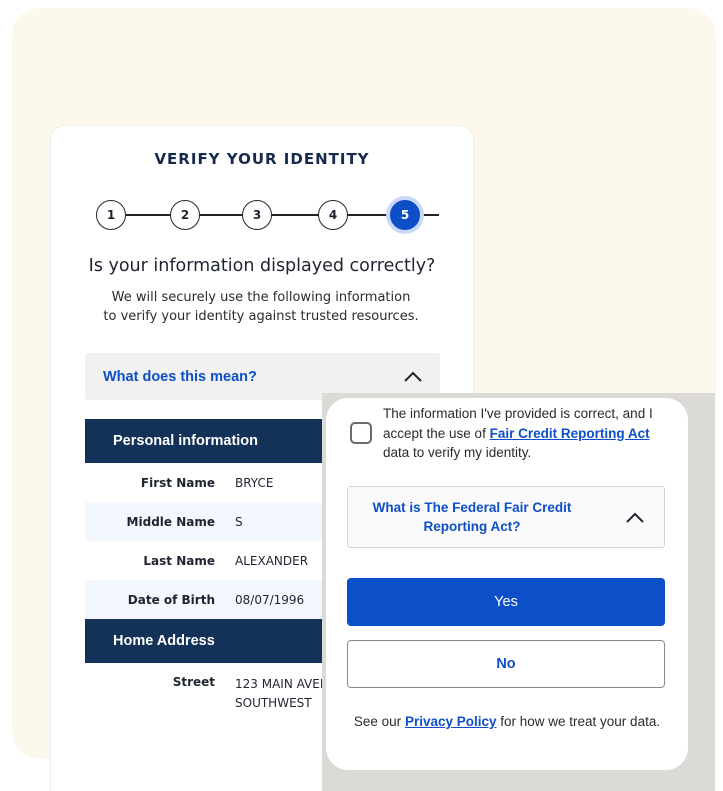 Image resolution: width=723 pixels, height=791 pixels. Describe the element at coordinates (177, 482) in the screenshot. I see `row-label: First Name` at that location.